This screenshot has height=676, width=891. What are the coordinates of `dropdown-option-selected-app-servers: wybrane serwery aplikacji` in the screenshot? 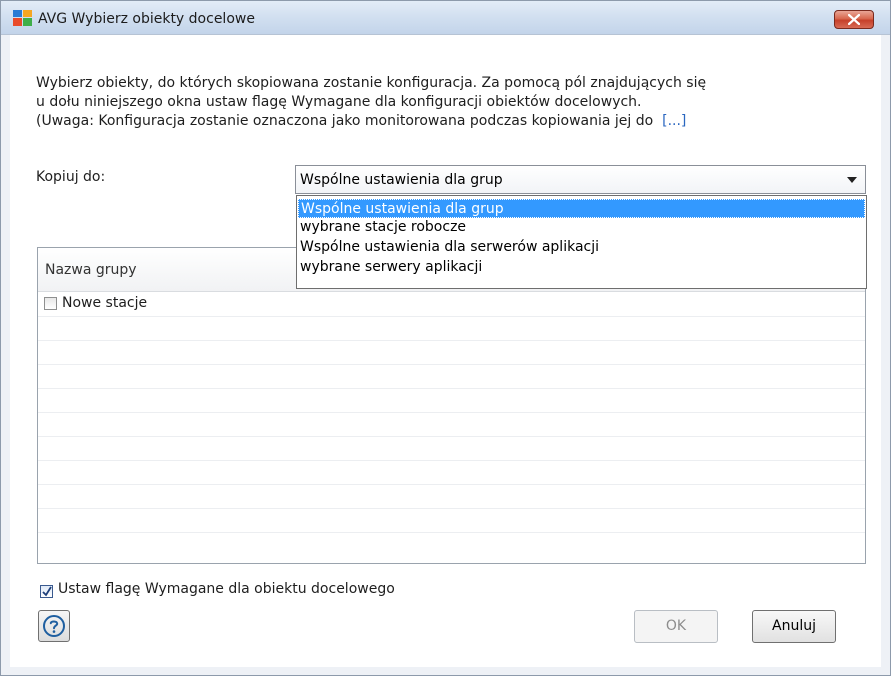 It's located at (581, 267).